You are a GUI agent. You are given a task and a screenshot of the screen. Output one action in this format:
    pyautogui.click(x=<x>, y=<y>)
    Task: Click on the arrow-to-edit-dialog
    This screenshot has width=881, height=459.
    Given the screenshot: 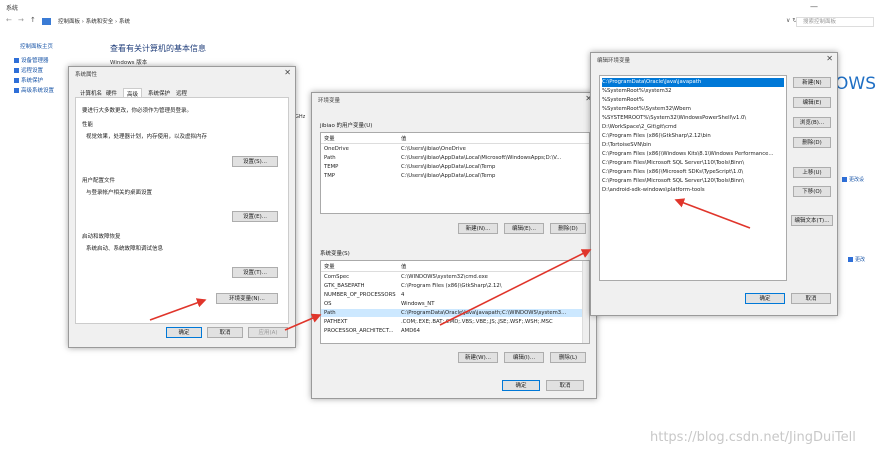 What is the action you would take?
    pyautogui.click(x=515, y=287)
    